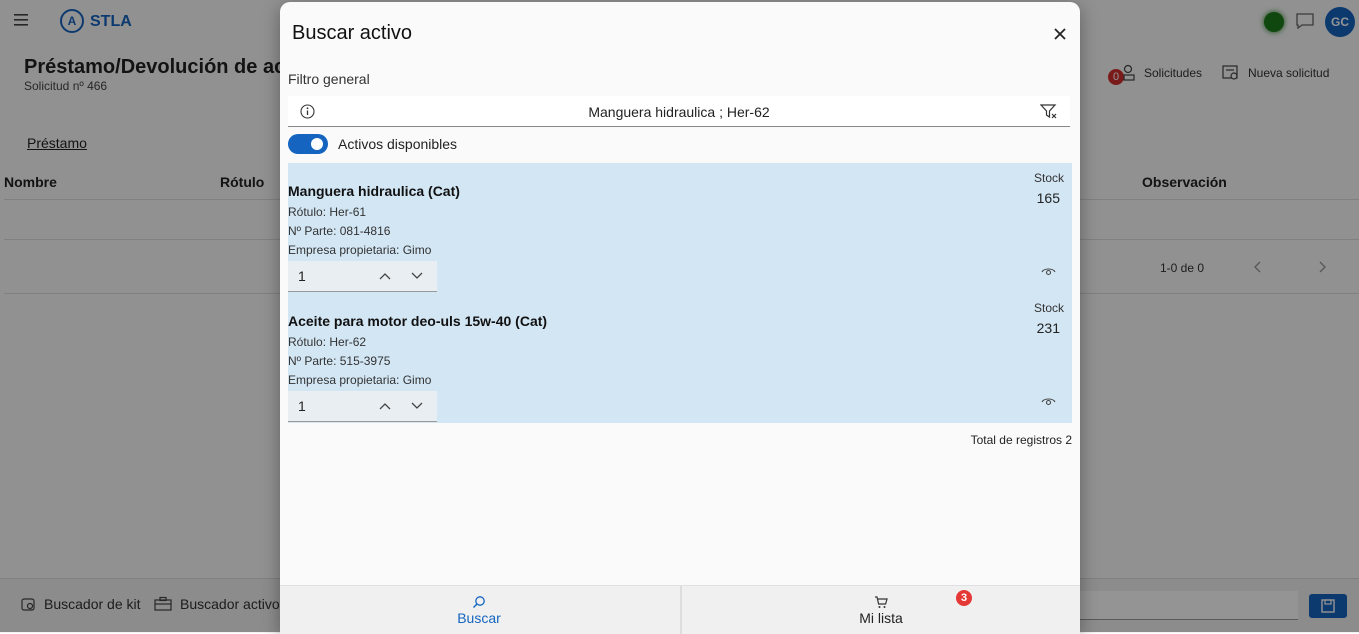  Describe the element at coordinates (1049, 112) in the screenshot. I see `filter-clear-icon` at that location.